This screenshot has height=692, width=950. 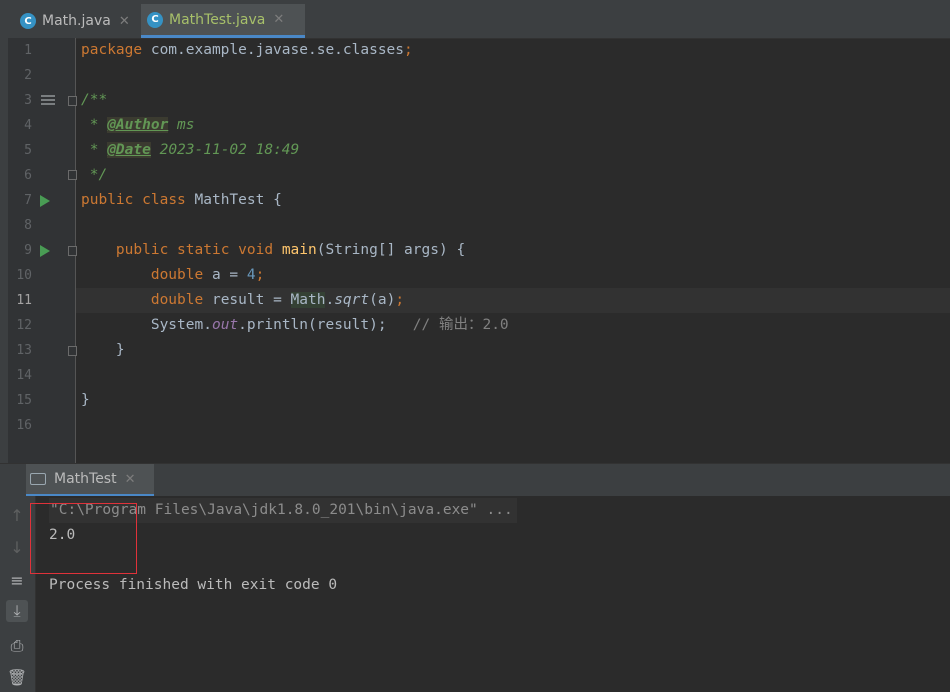 What do you see at coordinates (28, 50) in the screenshot?
I see `line-number: 1` at bounding box center [28, 50].